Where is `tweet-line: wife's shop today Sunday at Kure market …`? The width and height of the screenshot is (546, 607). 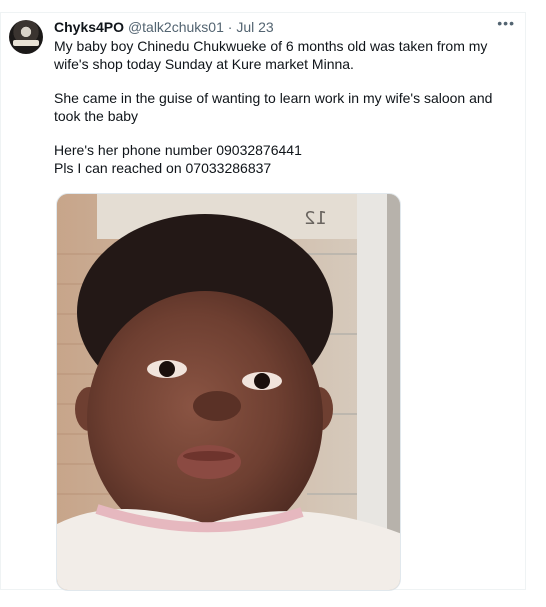
tweet-line: wife's shop today Sunday at Kure market … is located at coordinates (204, 63).